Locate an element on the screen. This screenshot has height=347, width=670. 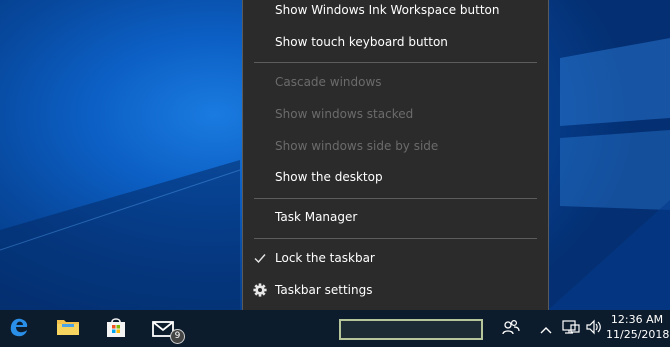
store-button is located at coordinates (116, 328).